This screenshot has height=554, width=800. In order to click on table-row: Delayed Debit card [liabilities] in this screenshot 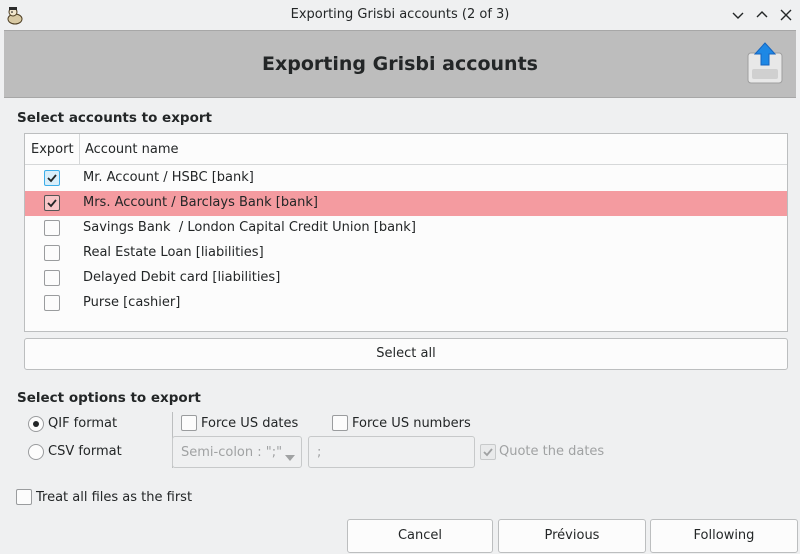, I will do `click(406, 278)`.